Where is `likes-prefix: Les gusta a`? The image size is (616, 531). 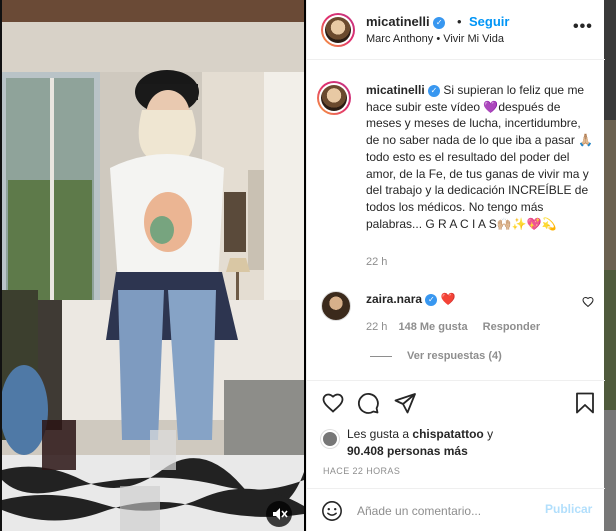 likes-prefix: Les gusta a is located at coordinates (380, 434).